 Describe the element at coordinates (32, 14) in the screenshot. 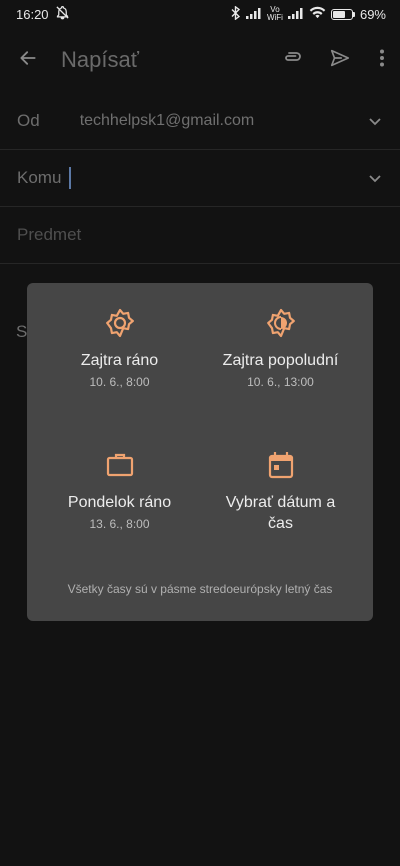

I see `status-time: 16:20` at that location.